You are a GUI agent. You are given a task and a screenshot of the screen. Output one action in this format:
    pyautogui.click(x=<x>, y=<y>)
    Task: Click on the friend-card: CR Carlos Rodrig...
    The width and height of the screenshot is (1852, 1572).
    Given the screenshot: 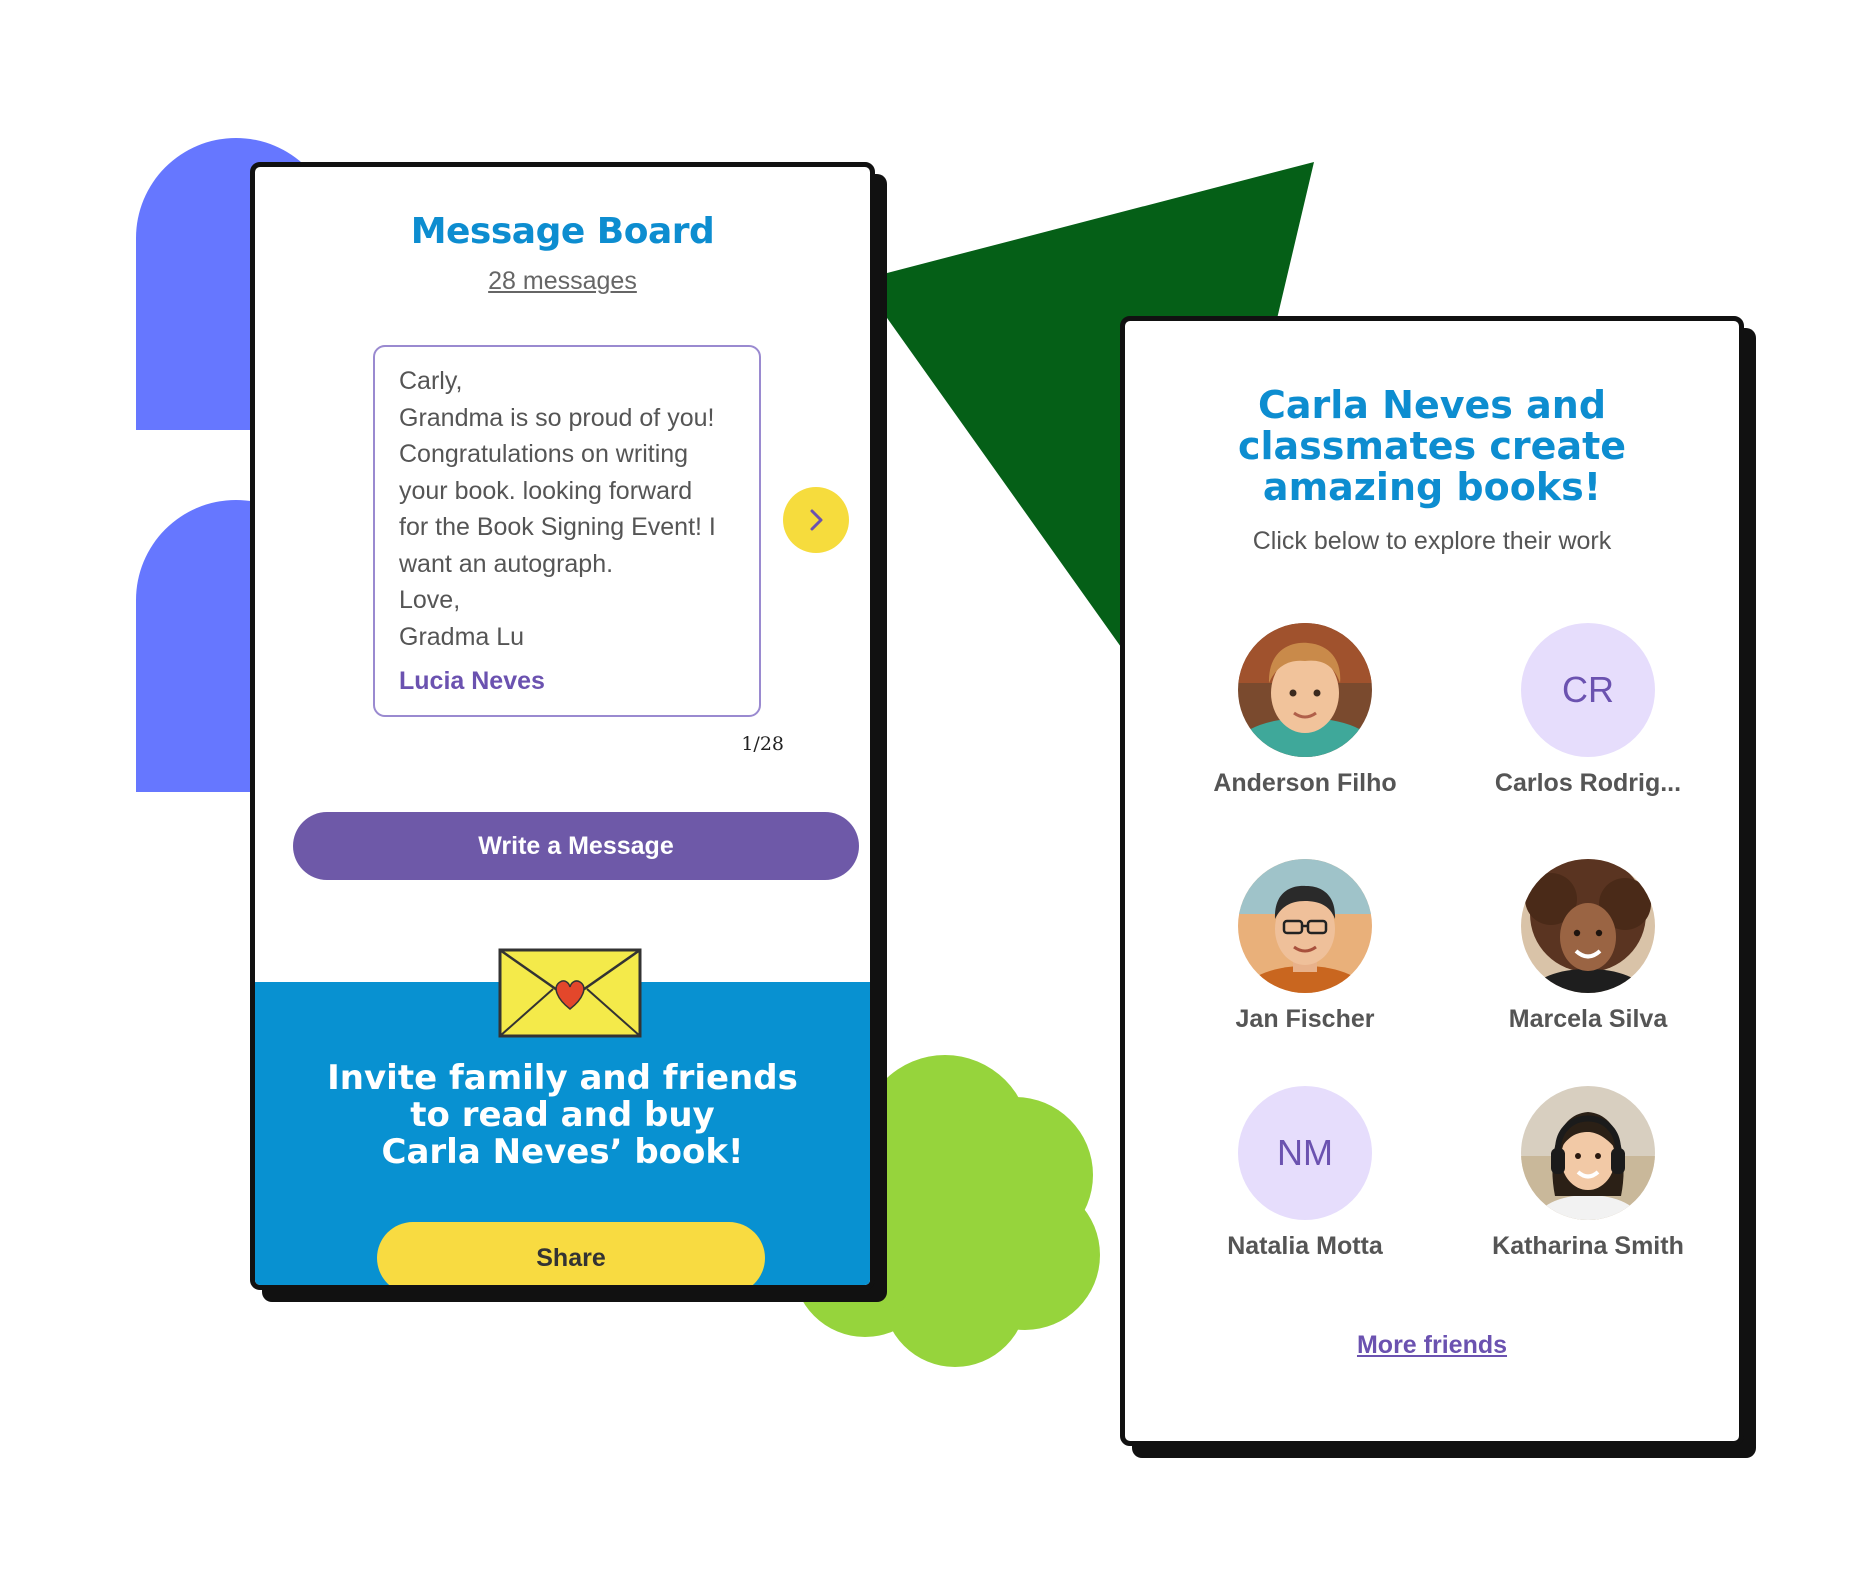 What is the action you would take?
    pyautogui.click(x=1588, y=710)
    